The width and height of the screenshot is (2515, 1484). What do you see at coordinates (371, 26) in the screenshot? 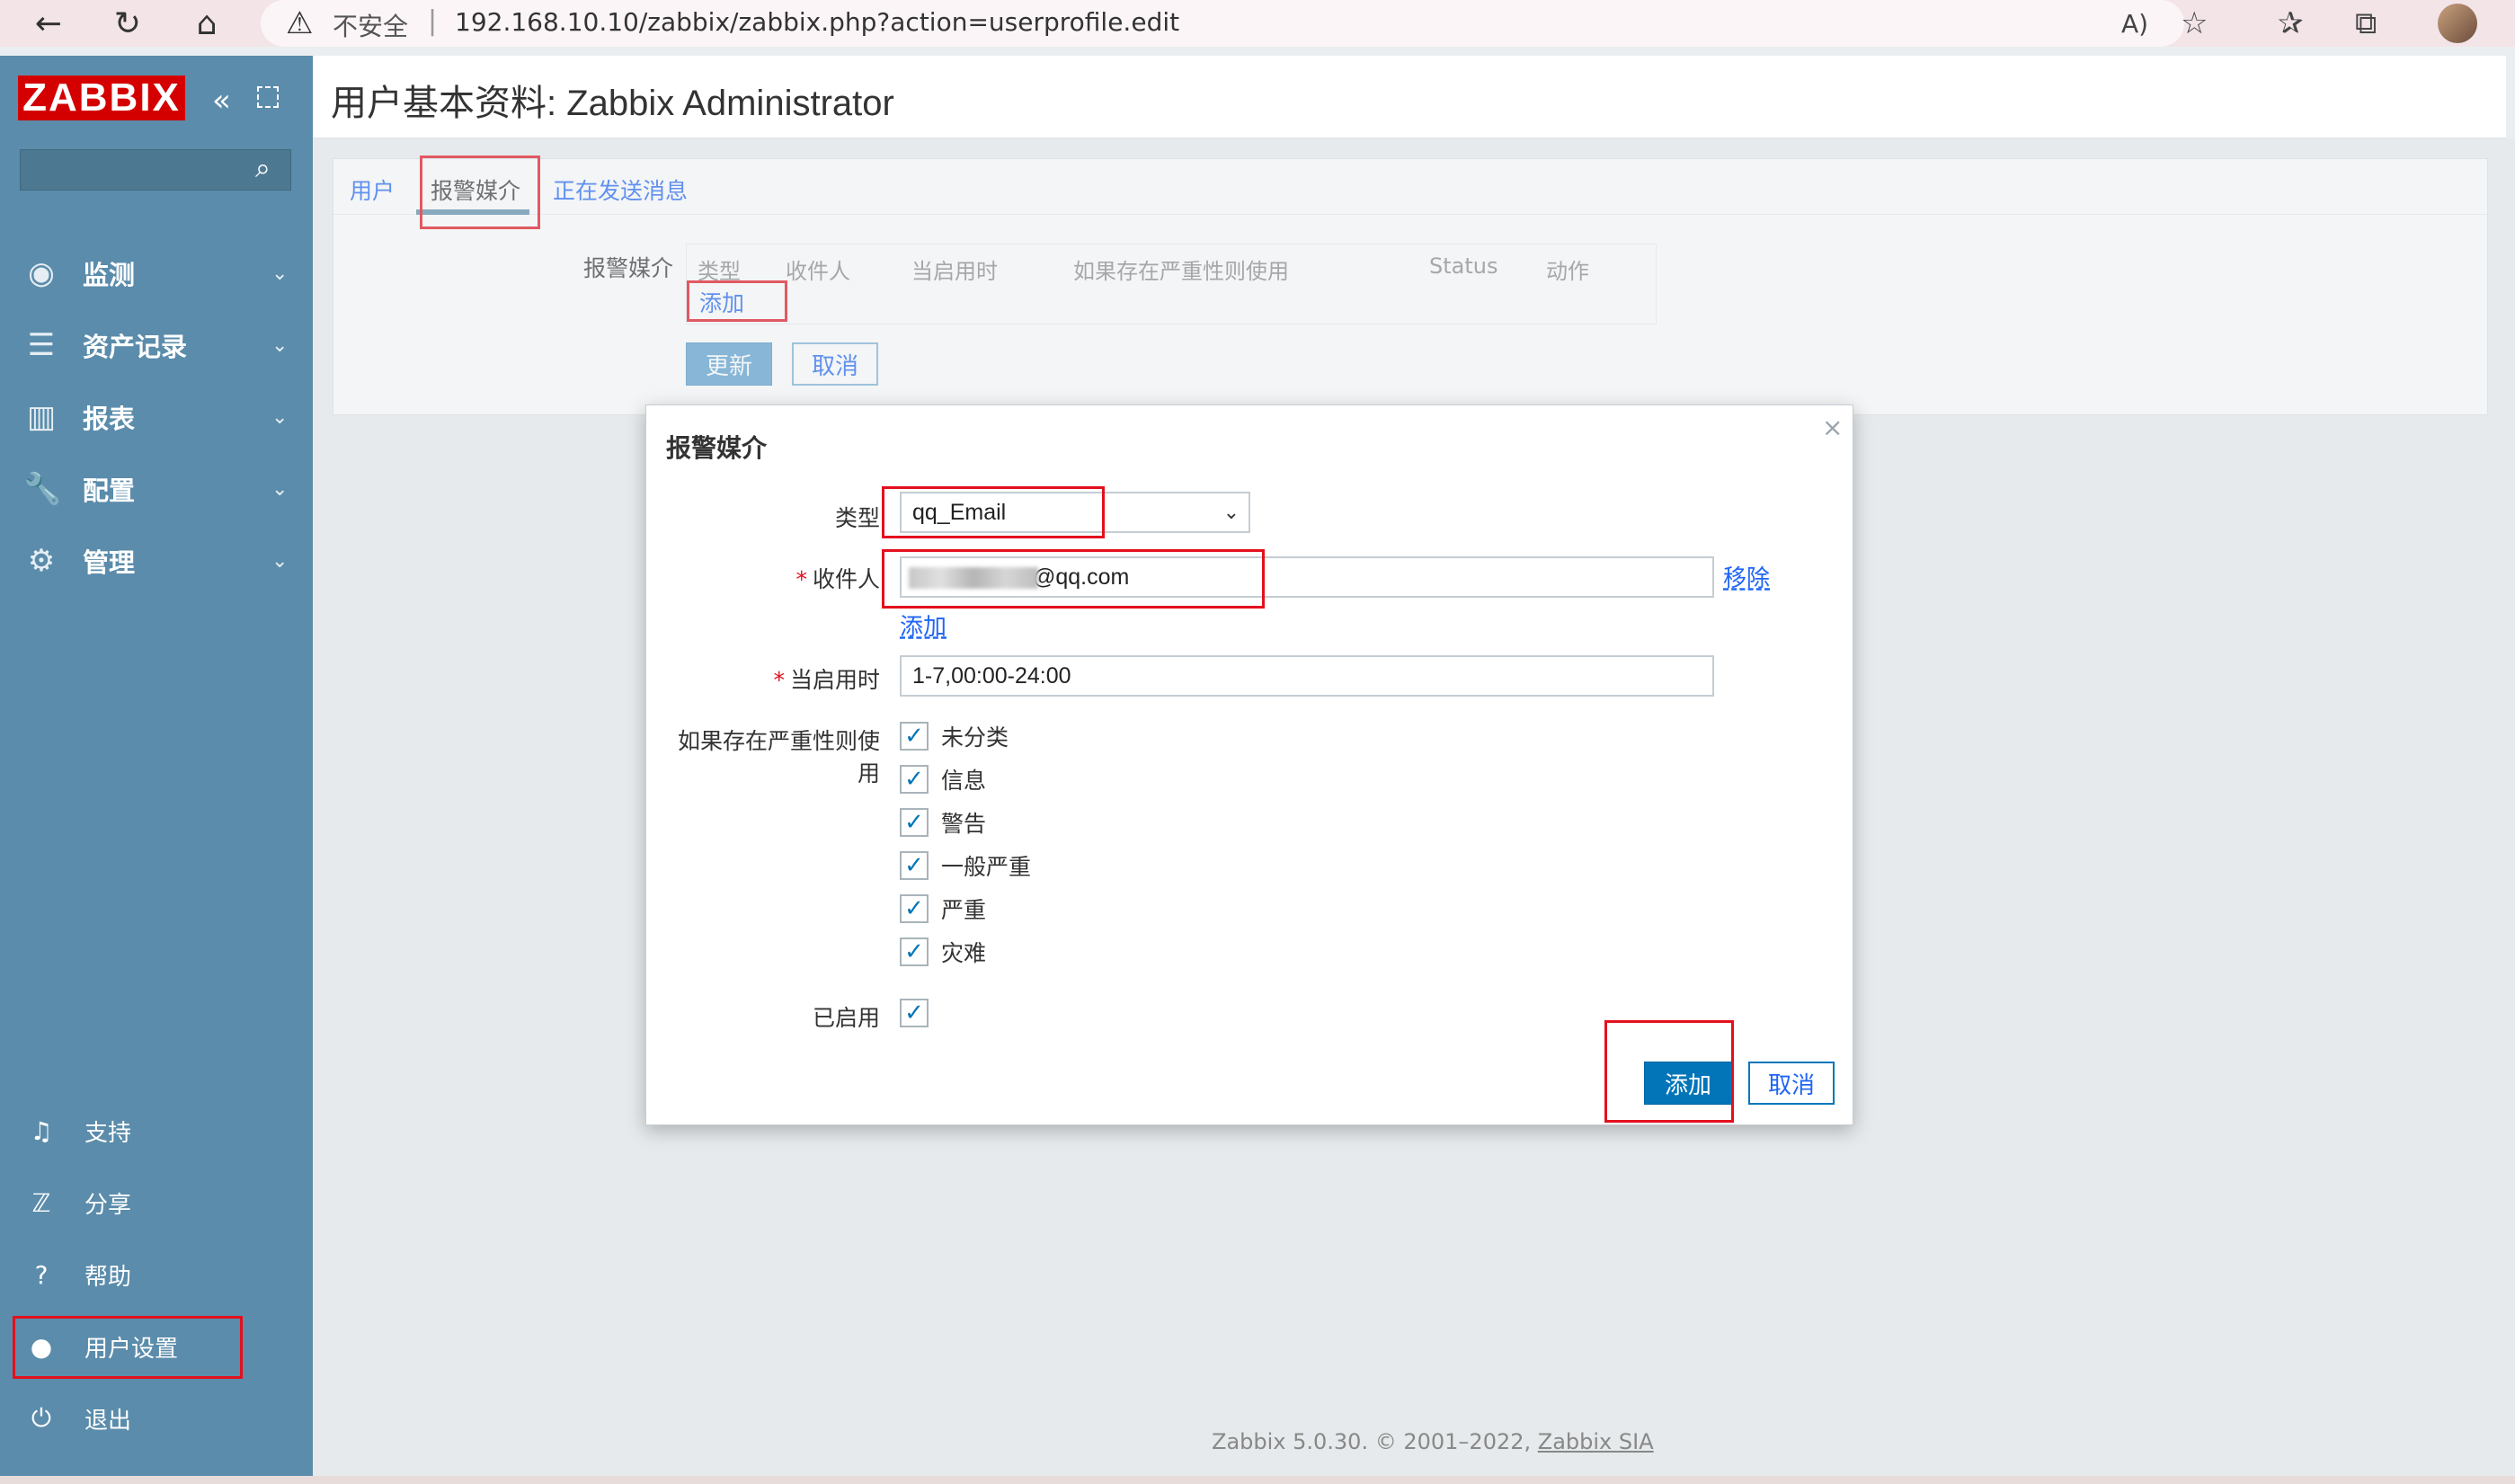
I see `security-label: 不安全` at bounding box center [371, 26].